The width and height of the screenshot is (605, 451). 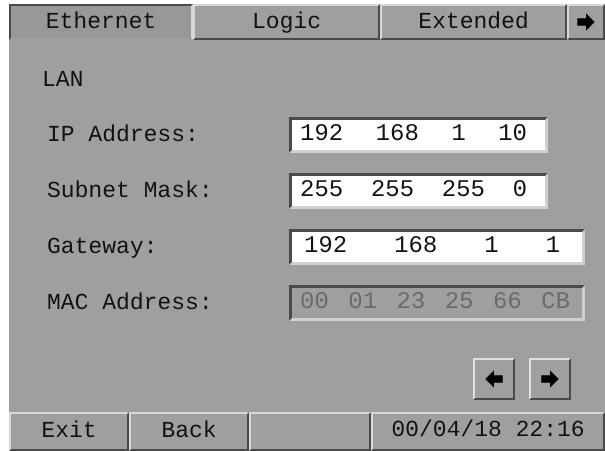 I want to click on left-arrow-icon, so click(x=494, y=379).